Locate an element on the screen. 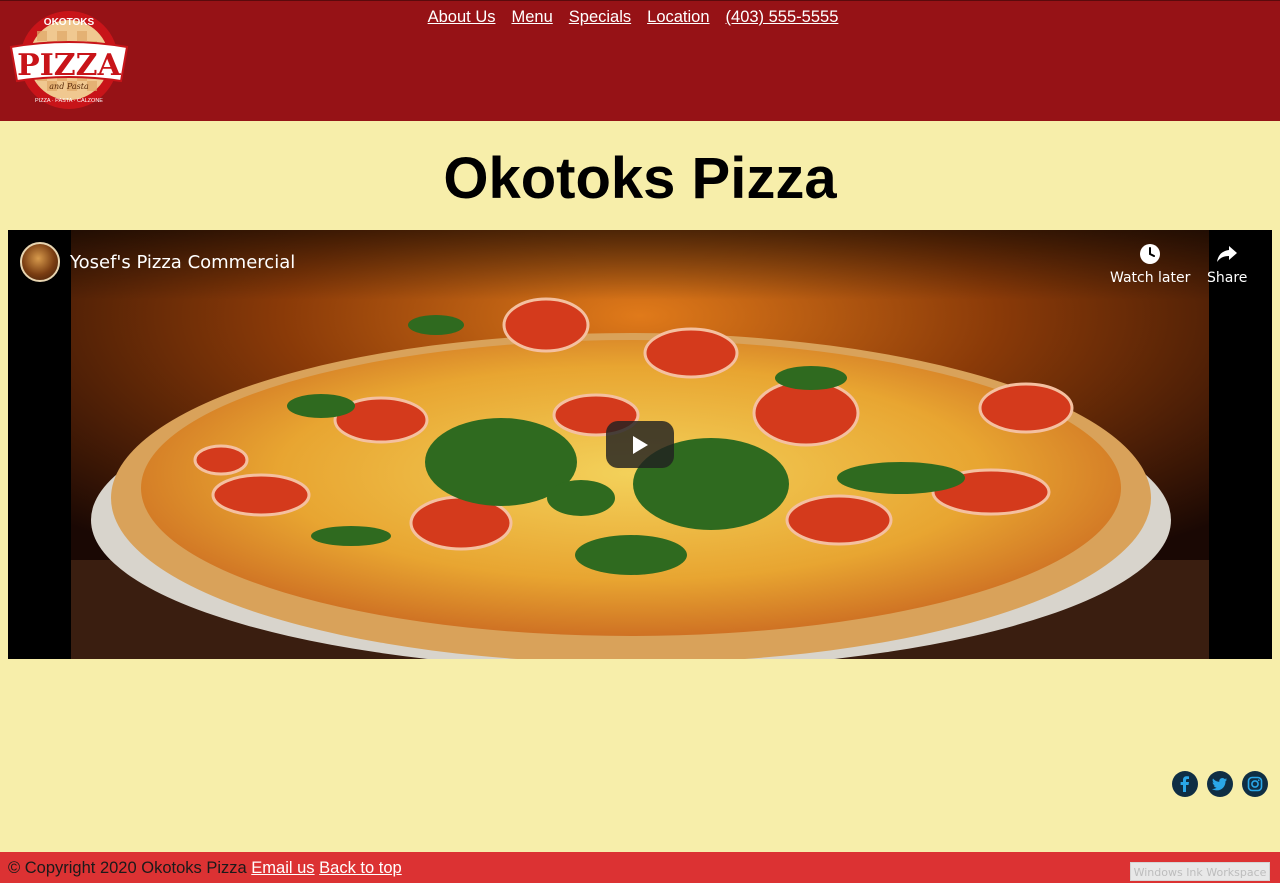 Image resolution: width=1280 pixels, height=883 pixels. share-label: Share is located at coordinates (1227, 278).